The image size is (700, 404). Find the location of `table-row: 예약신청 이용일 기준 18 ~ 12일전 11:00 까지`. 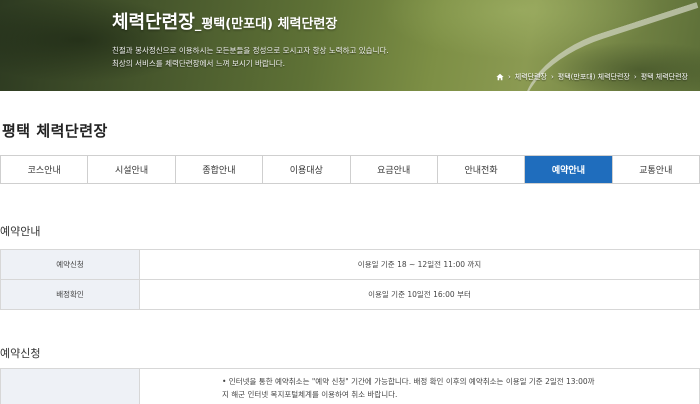

table-row: 예약신청 이용일 기준 18 ~ 12일전 11:00 까지 is located at coordinates (350, 264).